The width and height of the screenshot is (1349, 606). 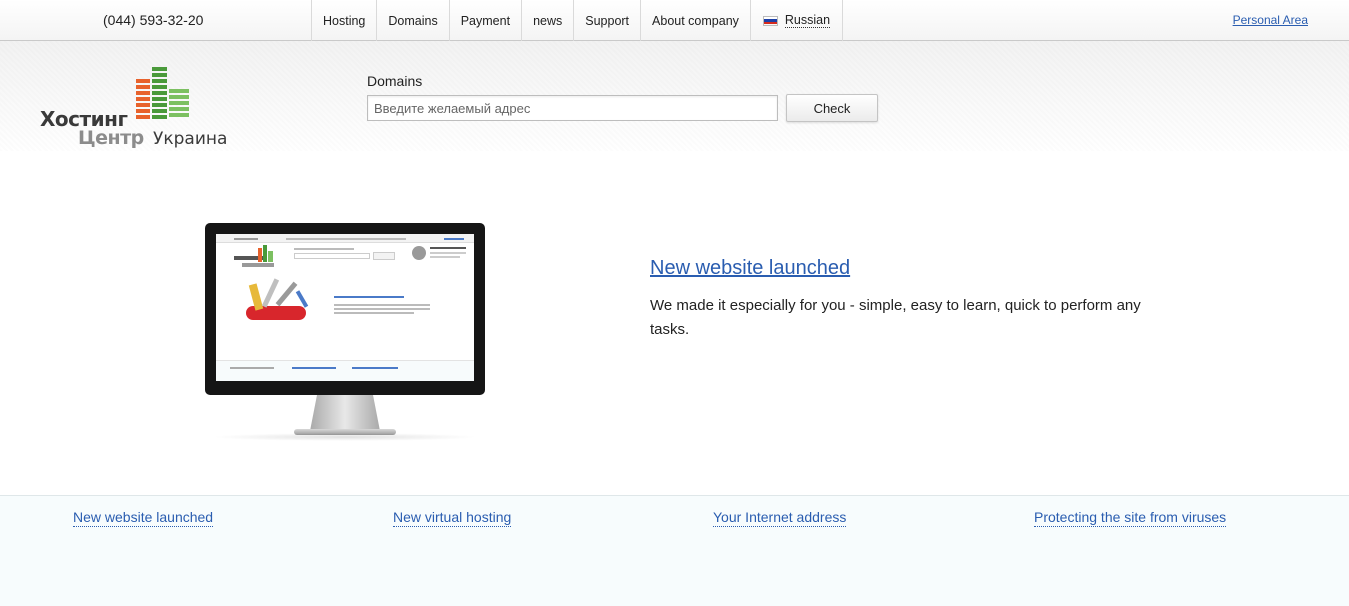 What do you see at coordinates (486, 20) in the screenshot?
I see `nav-payment: Payment` at bounding box center [486, 20].